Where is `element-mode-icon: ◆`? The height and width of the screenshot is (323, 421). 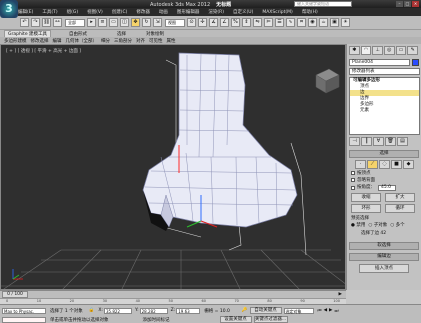 element-mode-icon: ◆ is located at coordinates (408, 164).